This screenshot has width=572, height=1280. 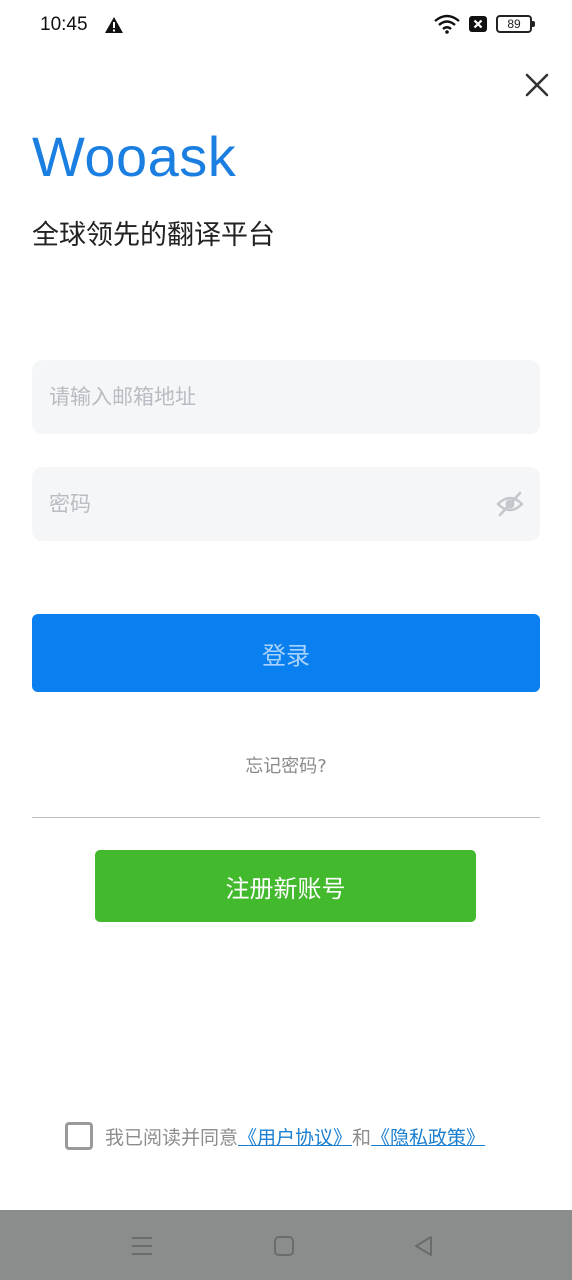 I want to click on wifi-icon, so click(x=447, y=24).